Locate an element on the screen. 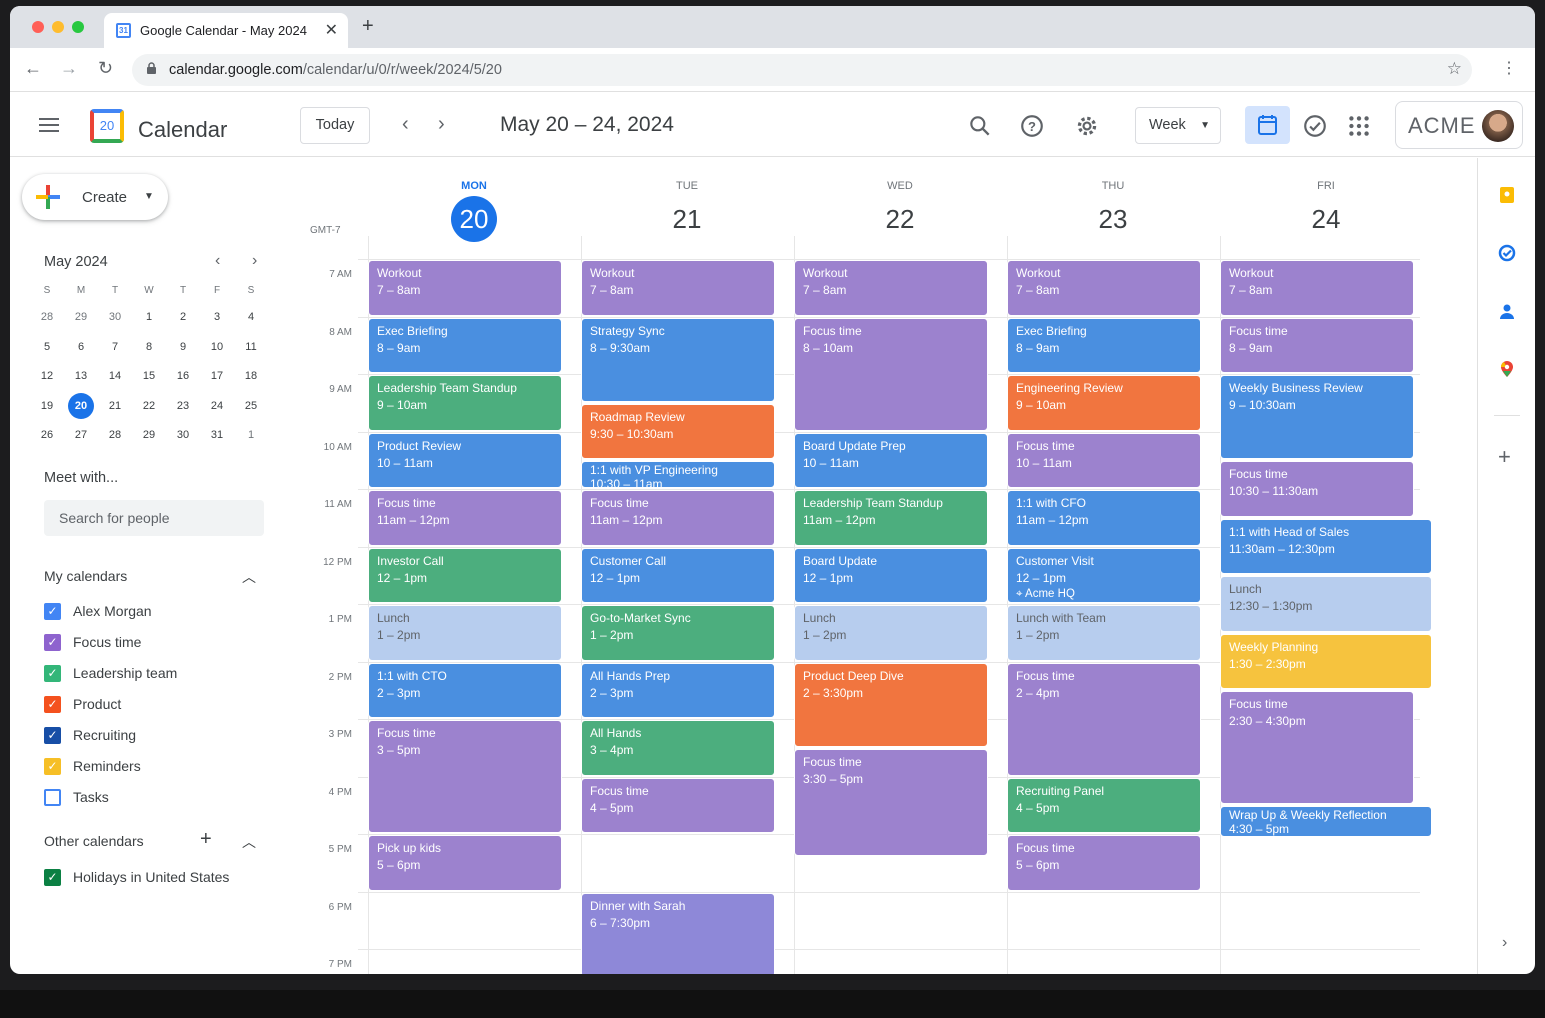 This screenshot has width=1545, height=1018. mini-calendar-day: 27 is located at coordinates (81, 435).